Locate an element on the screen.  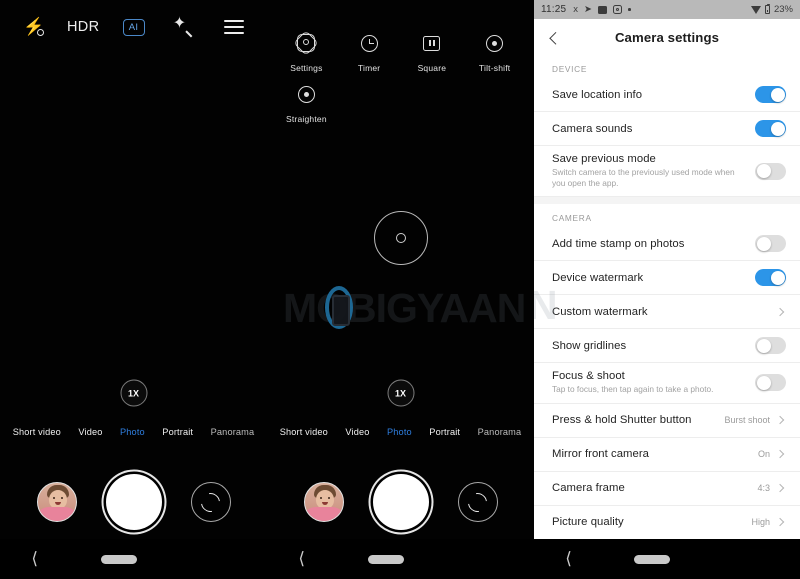
back-icon: ⟨ is located at coordinates (34, 558).